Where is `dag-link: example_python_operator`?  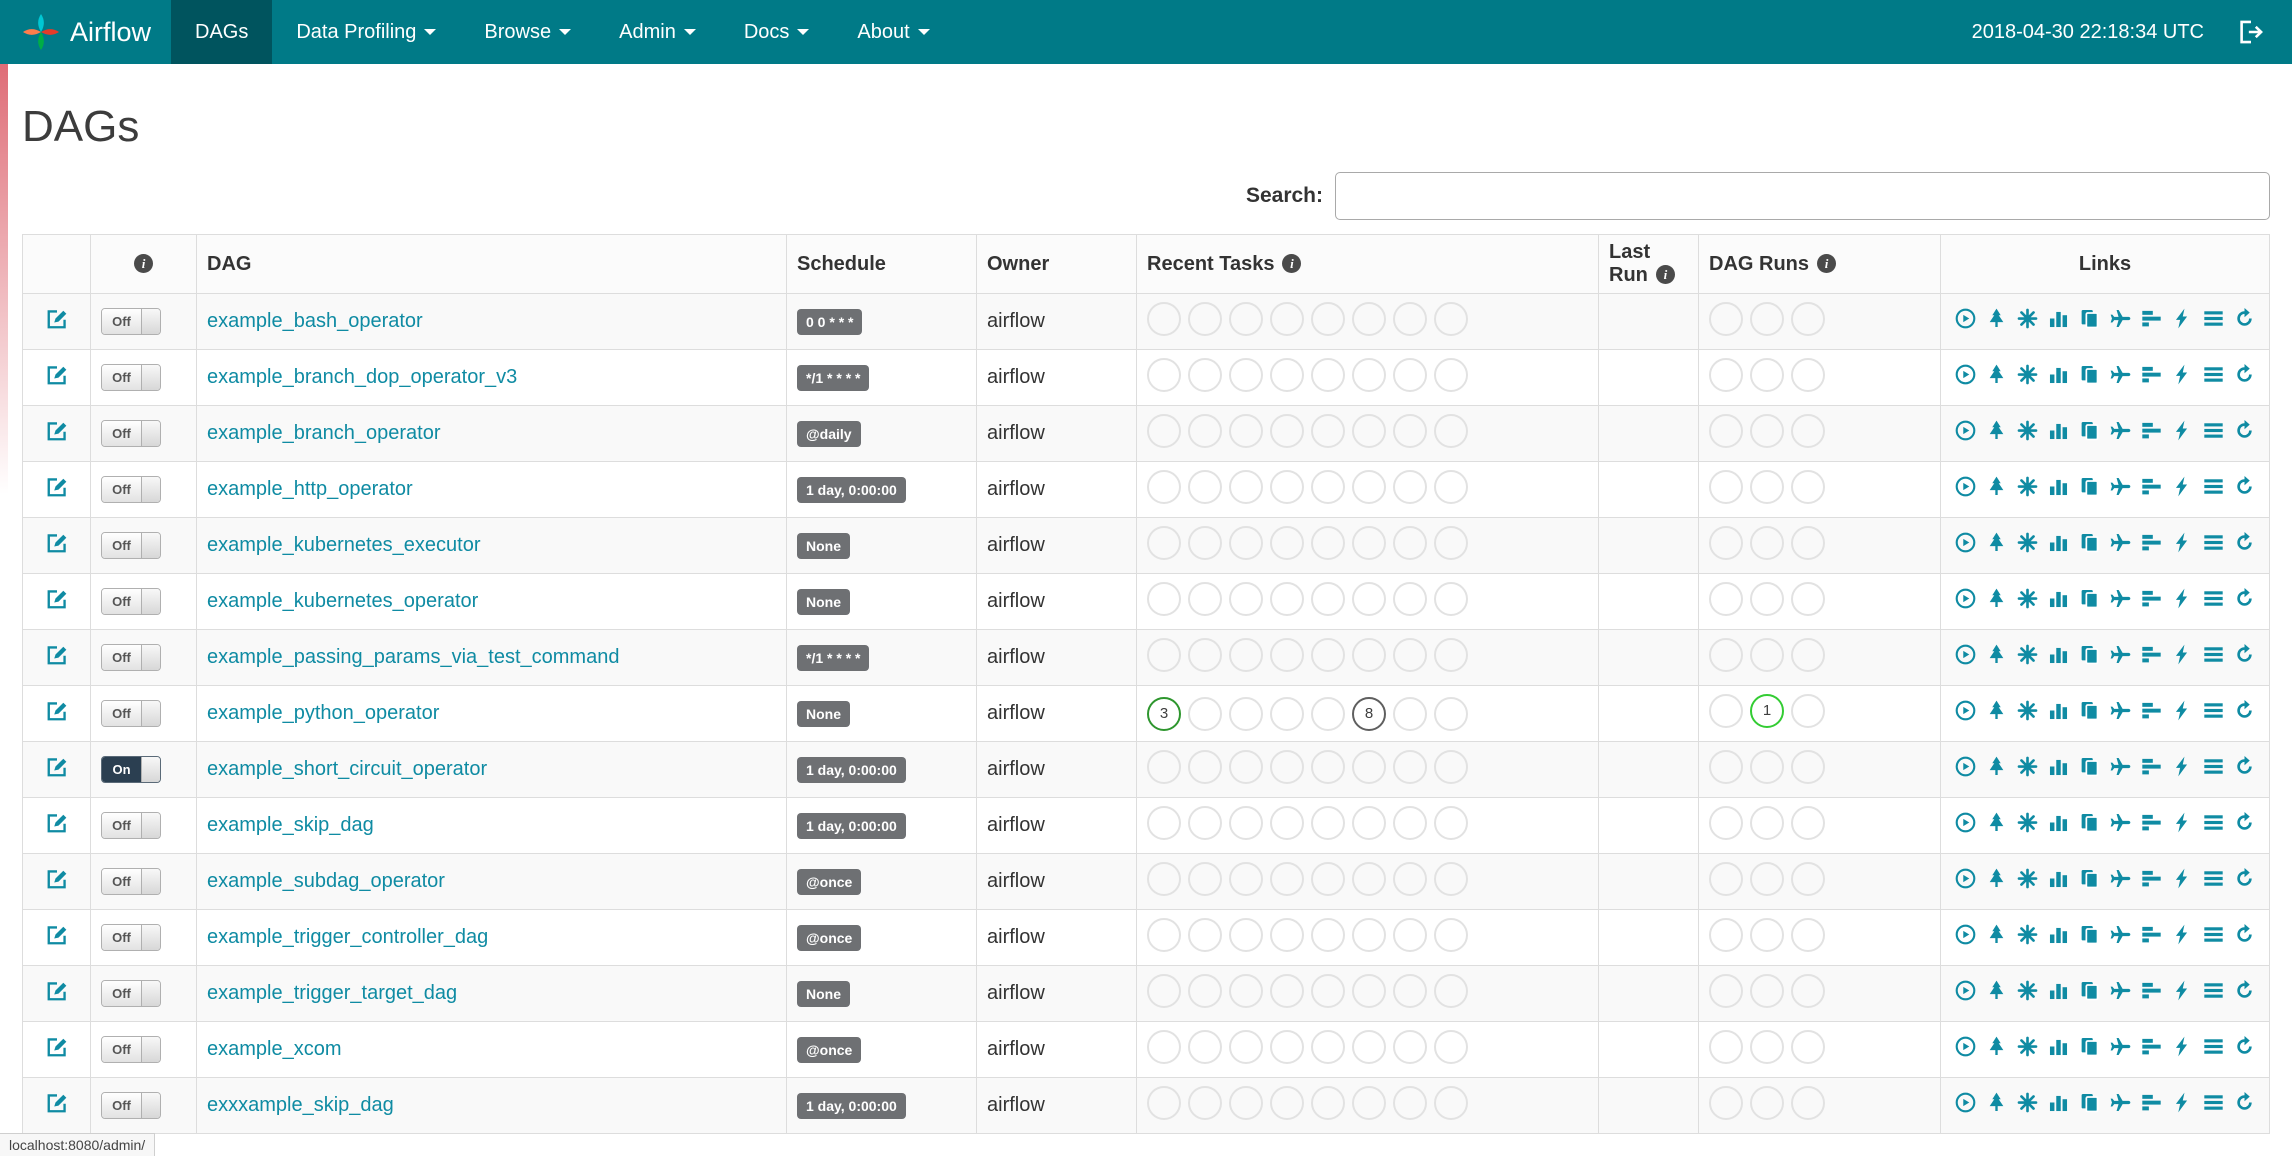
dag-link: example_python_operator is located at coordinates (323, 713).